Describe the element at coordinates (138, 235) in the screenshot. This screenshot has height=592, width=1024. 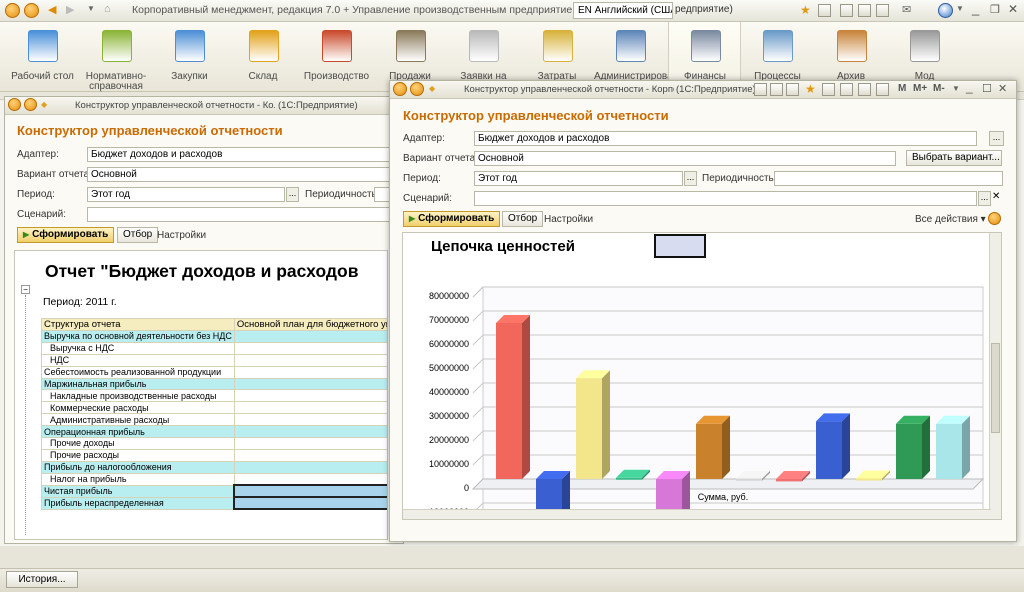
I see `back-filter-button: Отбор` at that location.